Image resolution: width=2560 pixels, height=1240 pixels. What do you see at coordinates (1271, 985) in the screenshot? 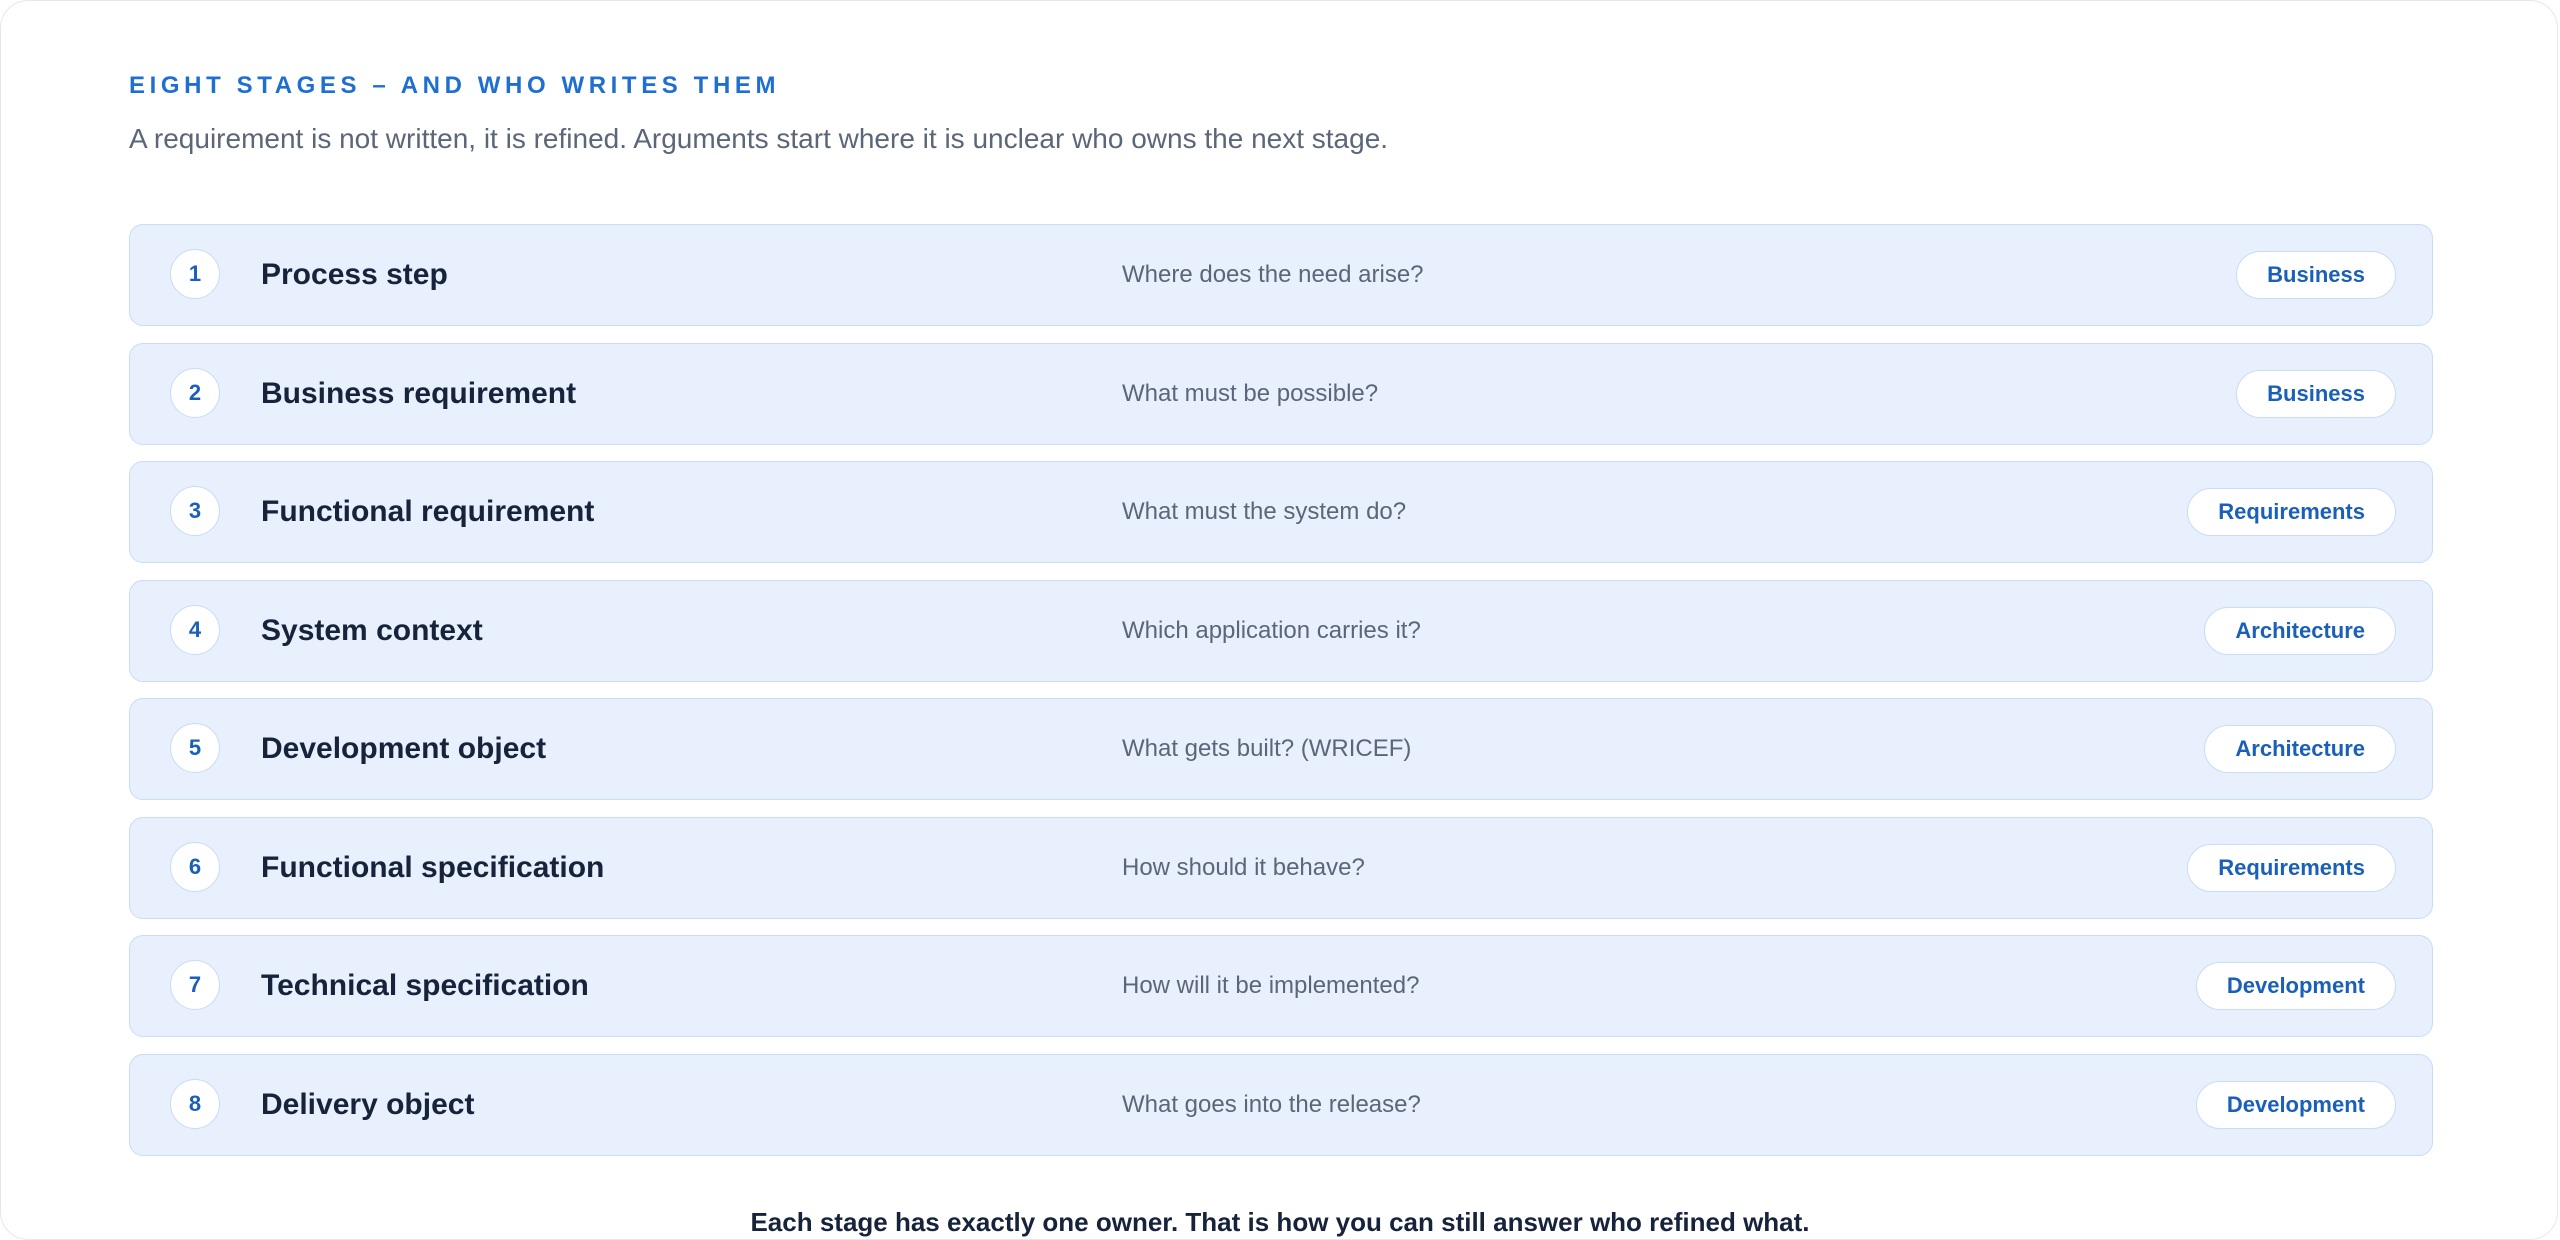
I see `stage-question: How will it be implemented?` at bounding box center [1271, 985].